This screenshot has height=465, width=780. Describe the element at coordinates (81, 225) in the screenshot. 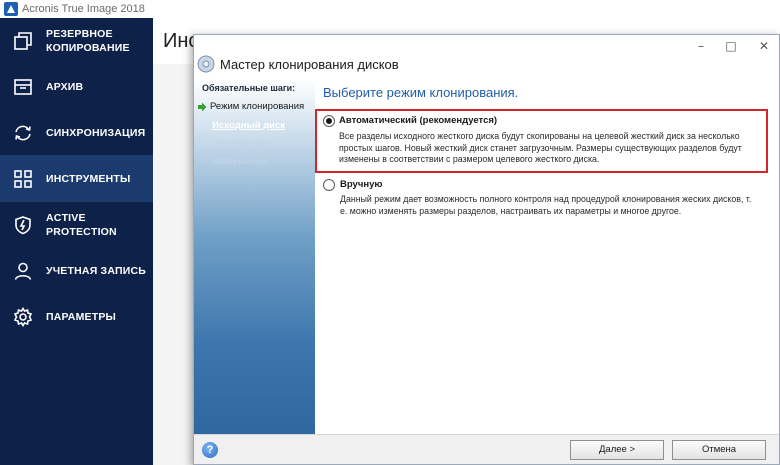

I see `sidebar-item-label: ACTIVE PROTECTION` at that location.